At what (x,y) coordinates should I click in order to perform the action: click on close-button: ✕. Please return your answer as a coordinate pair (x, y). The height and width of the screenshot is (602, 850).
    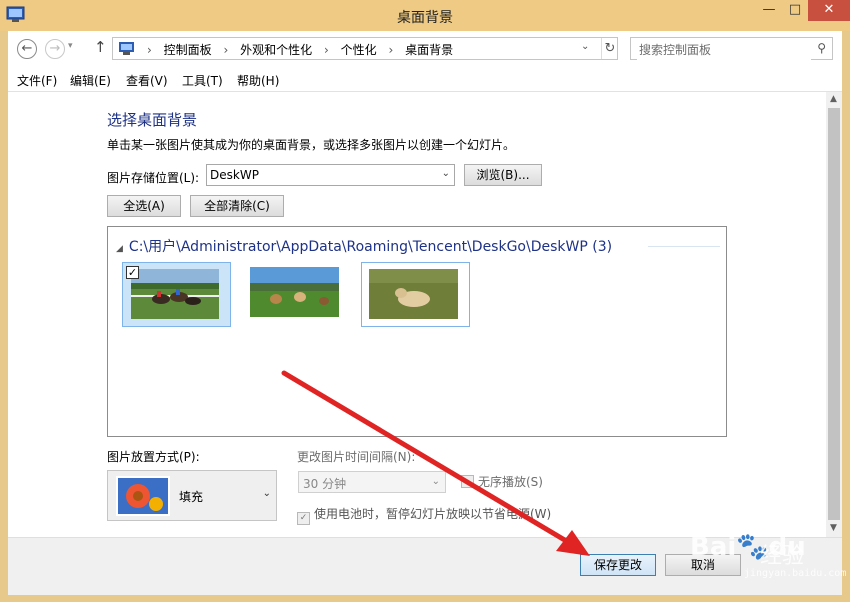
    Looking at the image, I should click on (829, 10).